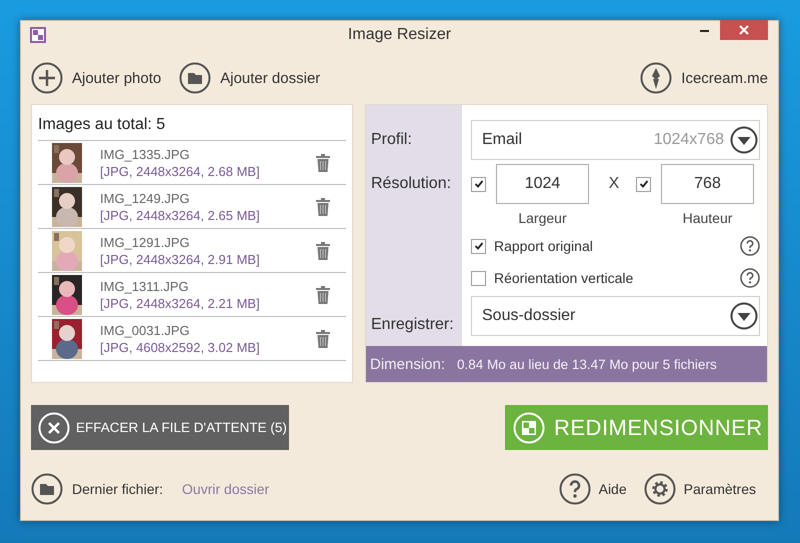  I want to click on file-name: IMG_1291.JPG, so click(145, 242).